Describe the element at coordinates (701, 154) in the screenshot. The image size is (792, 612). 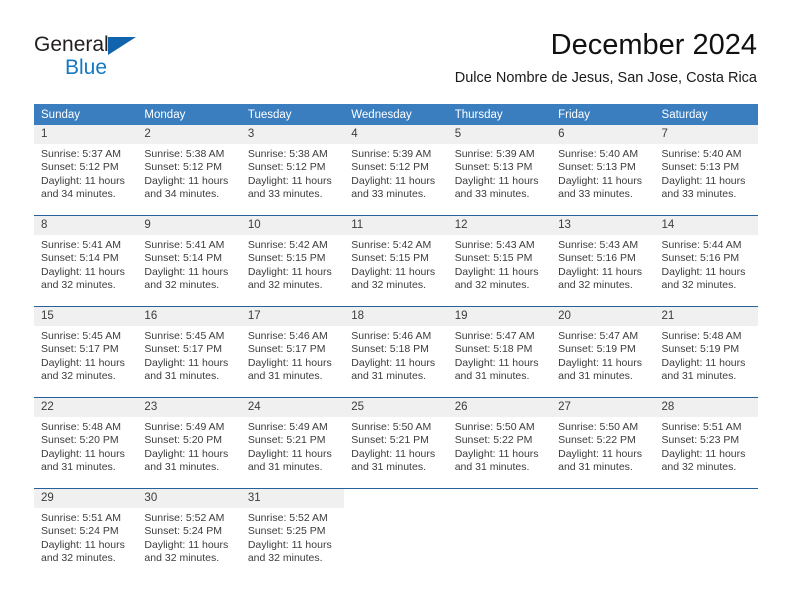
I see `sunrise-text: Sunrise: 5:40 AM` at that location.